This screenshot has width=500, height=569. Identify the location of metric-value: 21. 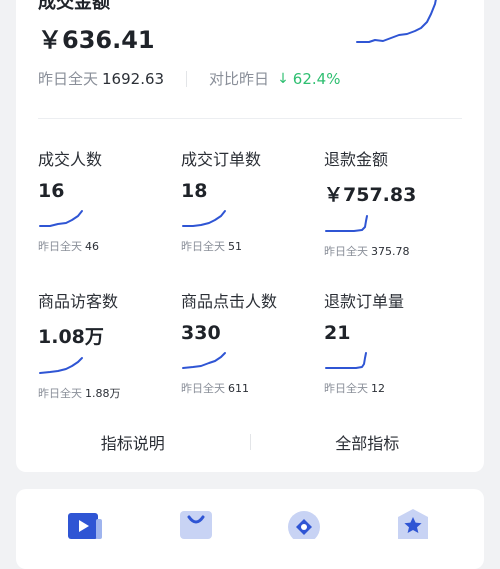
(337, 333).